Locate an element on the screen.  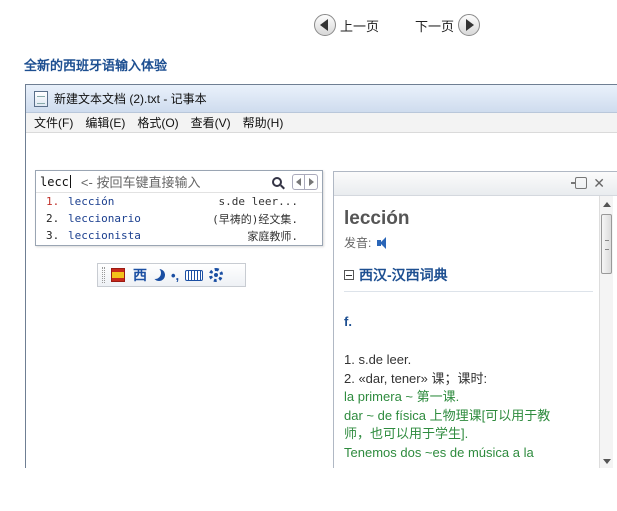
next-page-button: 下一页 is located at coordinates (446, 25).